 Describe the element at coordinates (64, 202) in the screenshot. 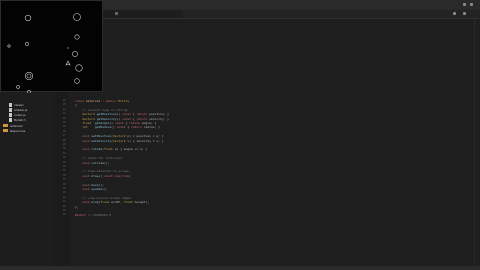

I see `line-number: 42` at that location.